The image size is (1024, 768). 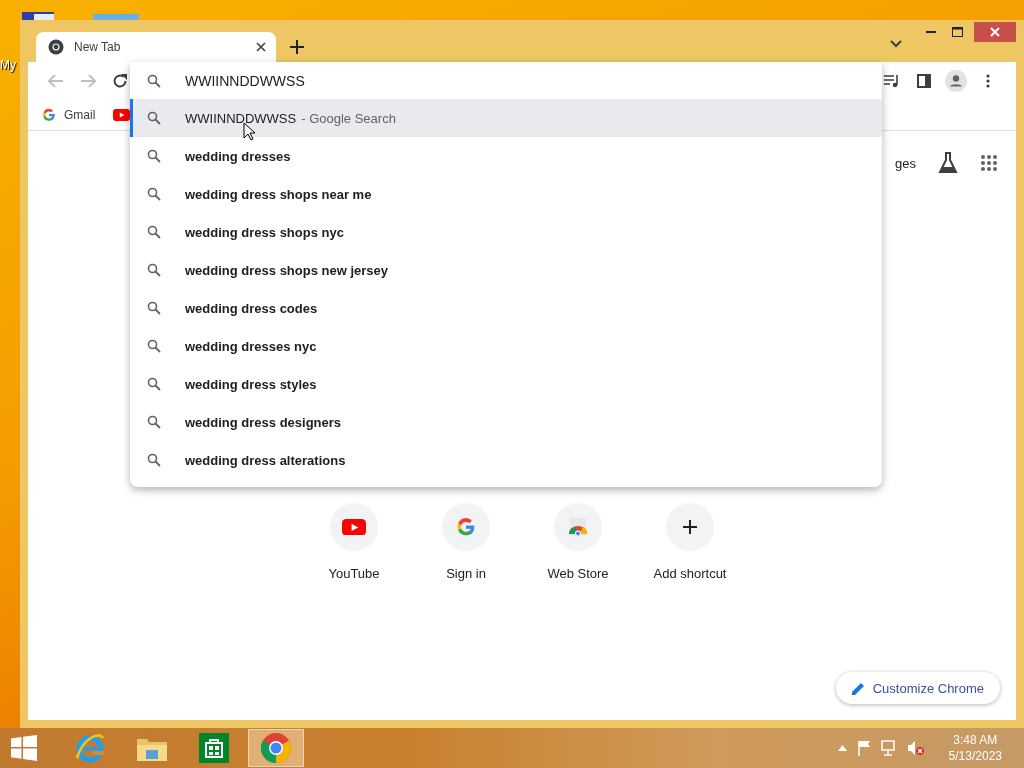 I want to click on media-queue-icon, so click(x=892, y=81).